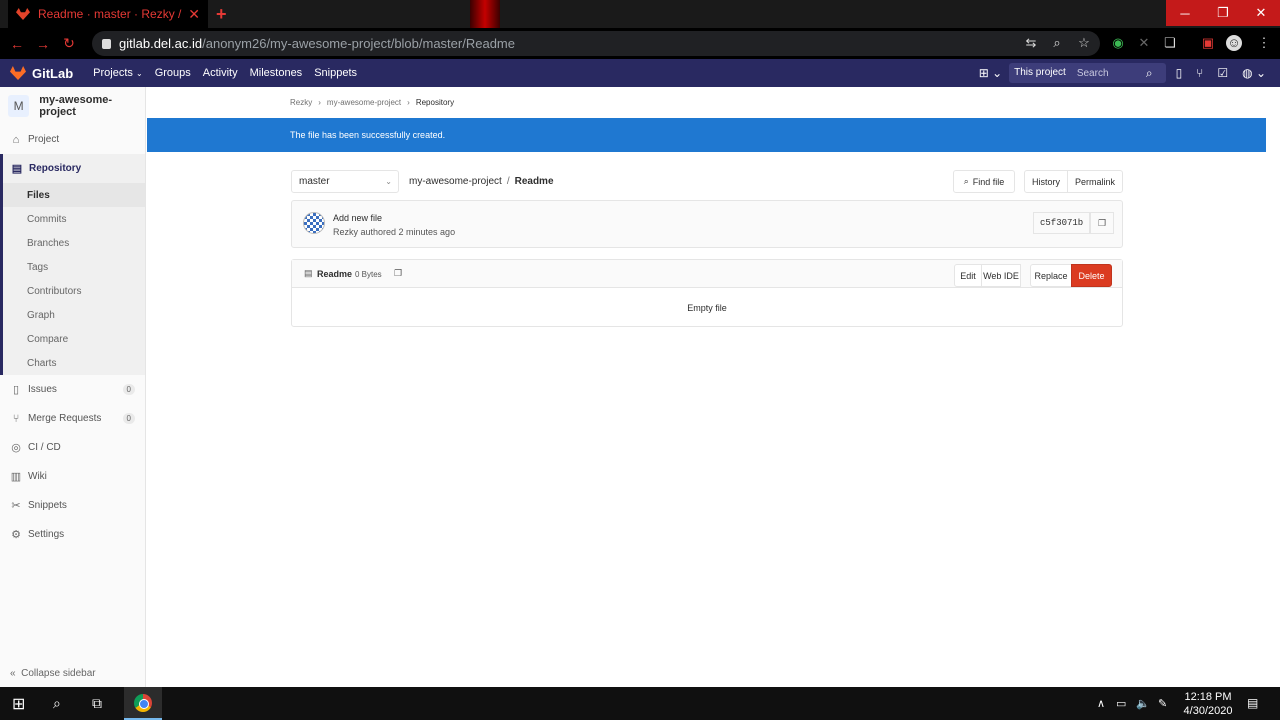 The width and height of the screenshot is (1280, 720). Describe the element at coordinates (706, 135) in the screenshot. I see `flash-notice: The file has been successfully created.` at that location.